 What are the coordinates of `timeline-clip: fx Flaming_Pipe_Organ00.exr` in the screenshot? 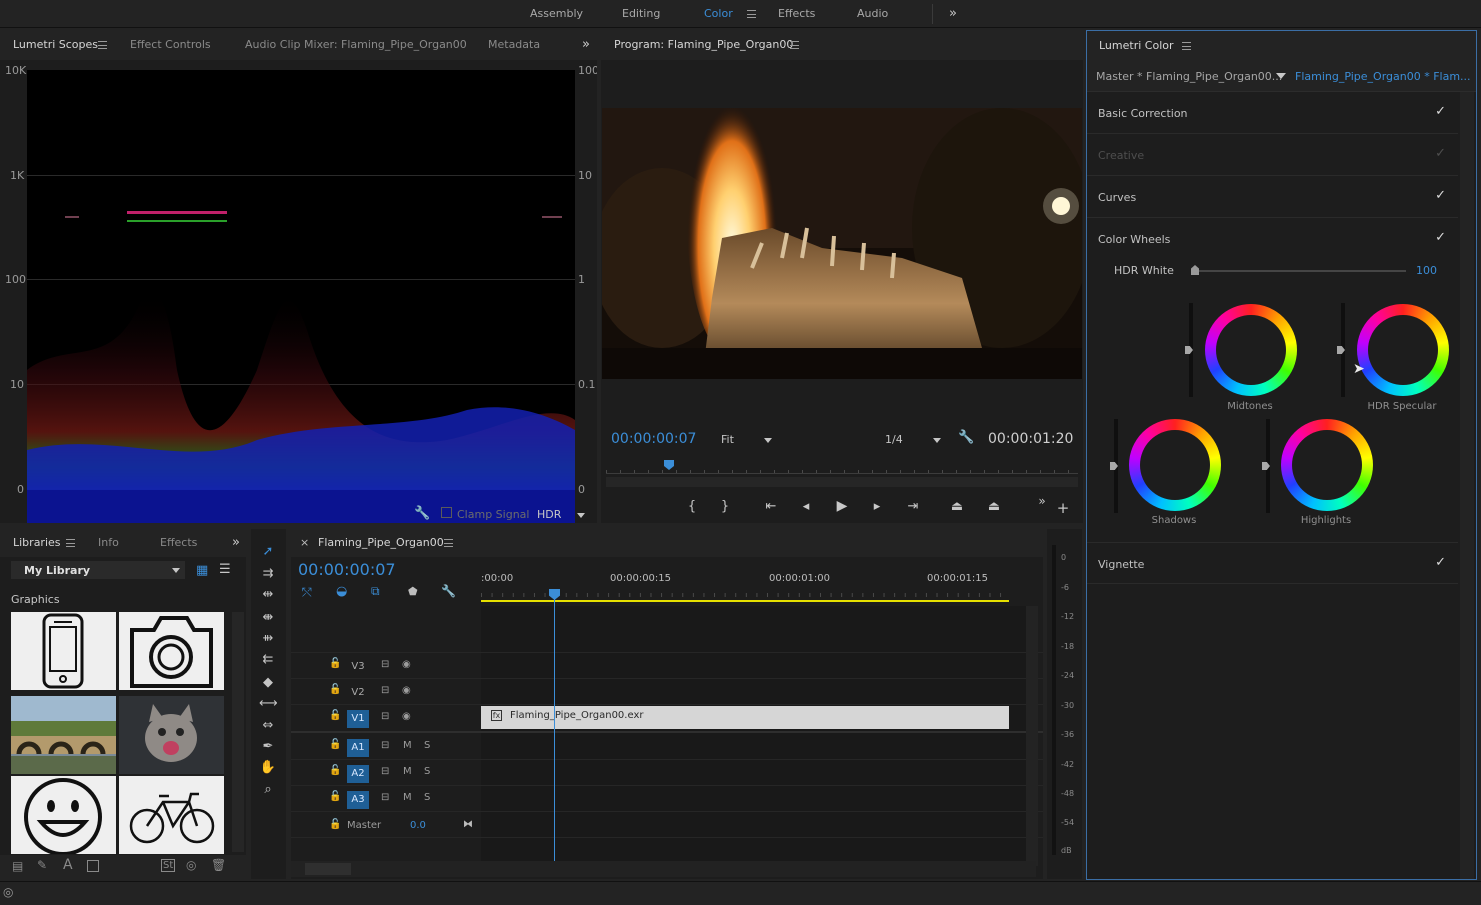 It's located at (745, 717).